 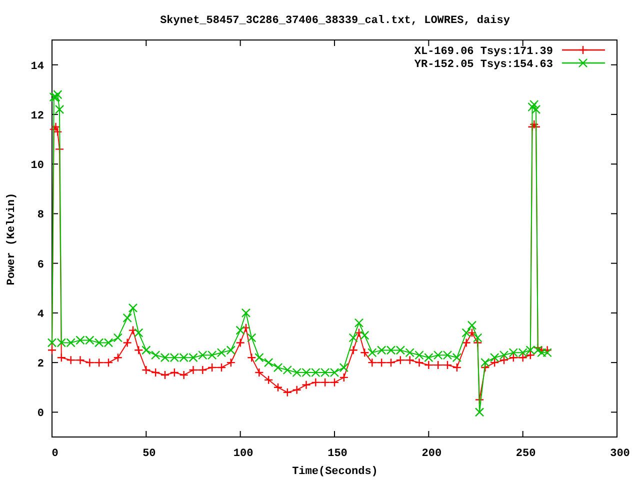 What do you see at coordinates (149, 454) in the screenshot?
I see `tick-label: 50` at bounding box center [149, 454].